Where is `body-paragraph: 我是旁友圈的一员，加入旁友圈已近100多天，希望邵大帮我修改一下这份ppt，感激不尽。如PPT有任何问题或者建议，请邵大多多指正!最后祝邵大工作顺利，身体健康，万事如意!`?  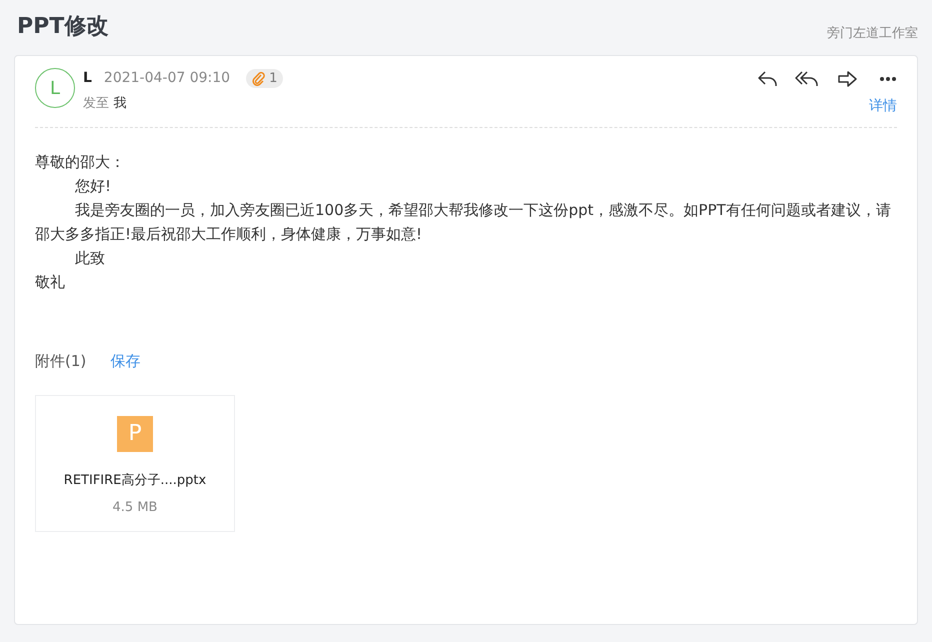 body-paragraph: 我是旁友圈的一员，加入旁友圈已近100多天，希望邵大帮我修改一下这份ppt，感激不尽。如PPT有任何问题或者建议，请邵大多多指正!最后祝邵大工作顺利，身体健康，万事如意! is located at coordinates (463, 222).